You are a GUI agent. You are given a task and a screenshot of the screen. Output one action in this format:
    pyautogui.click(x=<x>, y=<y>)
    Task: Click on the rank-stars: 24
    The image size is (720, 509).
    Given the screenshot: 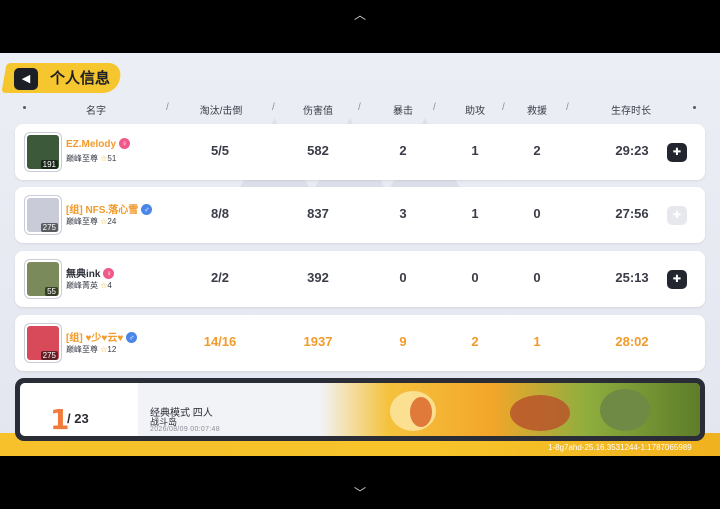 What is the action you would take?
    pyautogui.click(x=112, y=221)
    